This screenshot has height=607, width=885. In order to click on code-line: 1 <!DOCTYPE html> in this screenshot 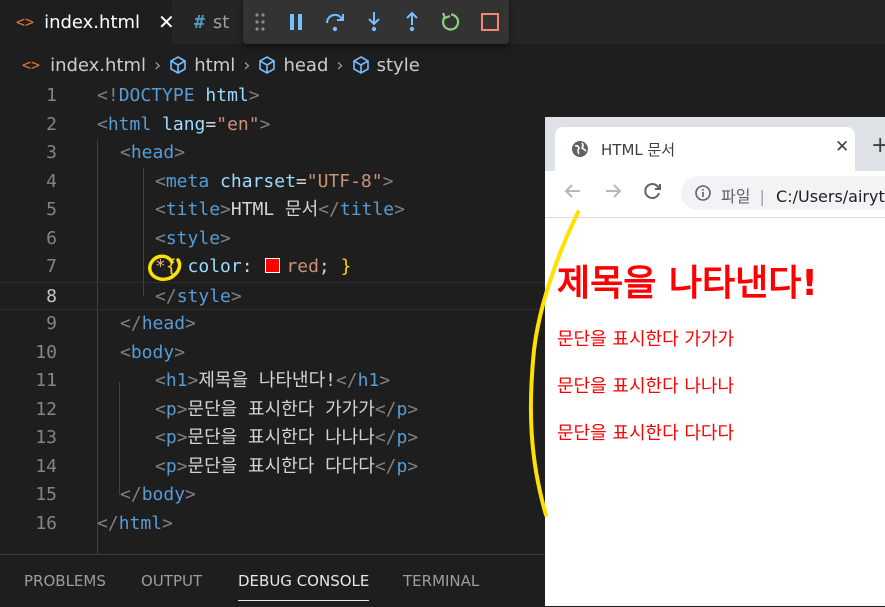, I will do `click(272, 96)`.